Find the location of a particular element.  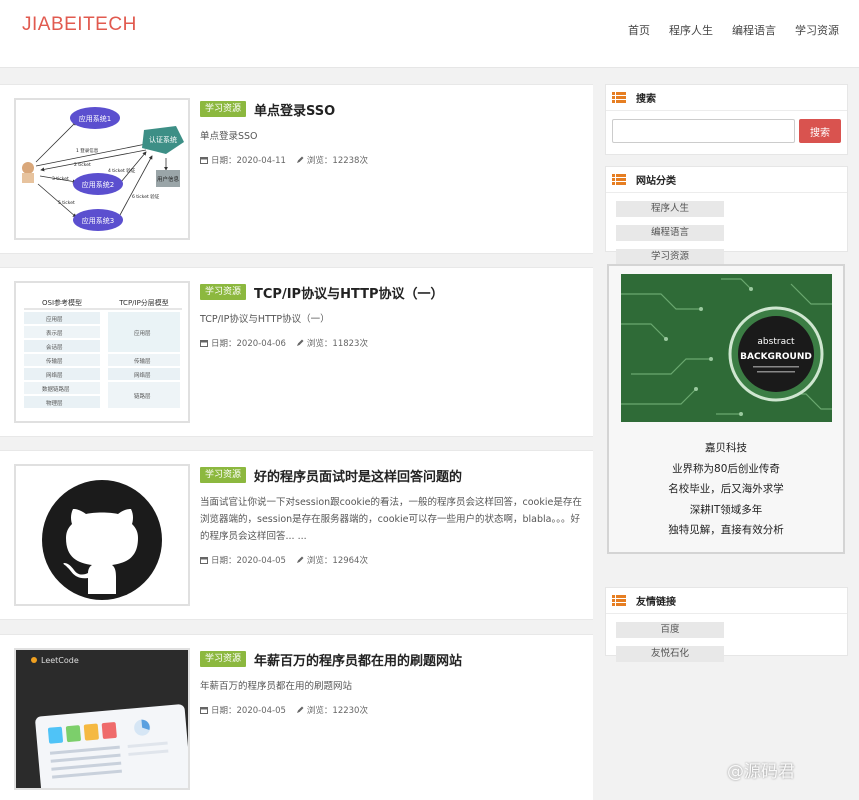

promo-line: 名校毕业，后又海外求学 is located at coordinates (726, 489).